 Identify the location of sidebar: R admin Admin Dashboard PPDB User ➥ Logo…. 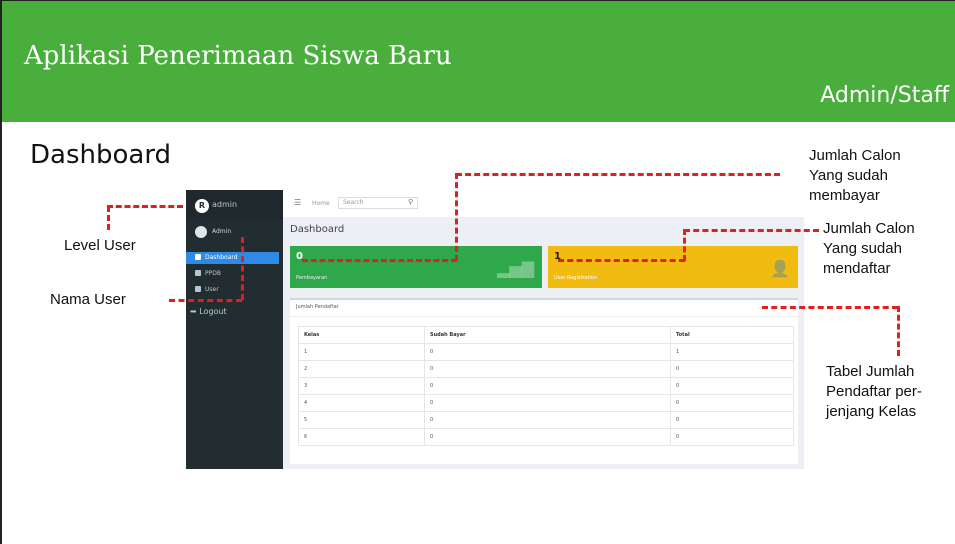
(234, 329).